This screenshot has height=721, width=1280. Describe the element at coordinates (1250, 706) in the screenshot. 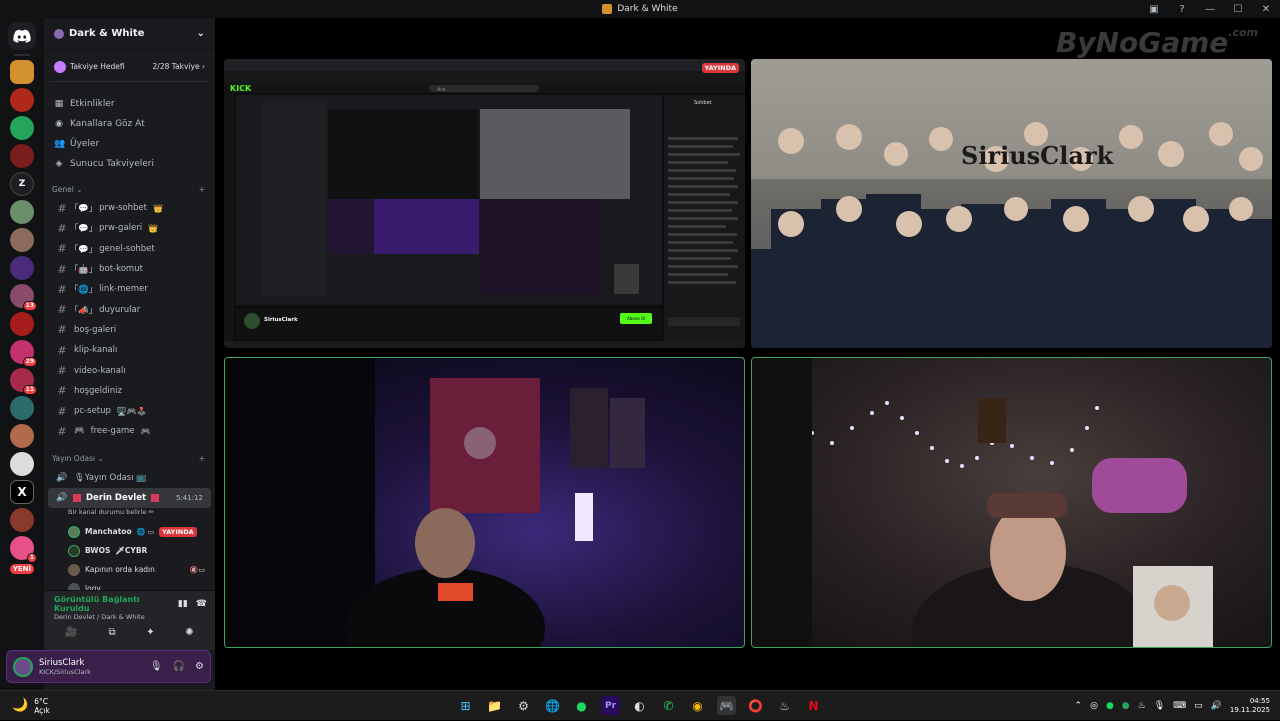

I see `clock: 04:55 19.11.2025` at that location.